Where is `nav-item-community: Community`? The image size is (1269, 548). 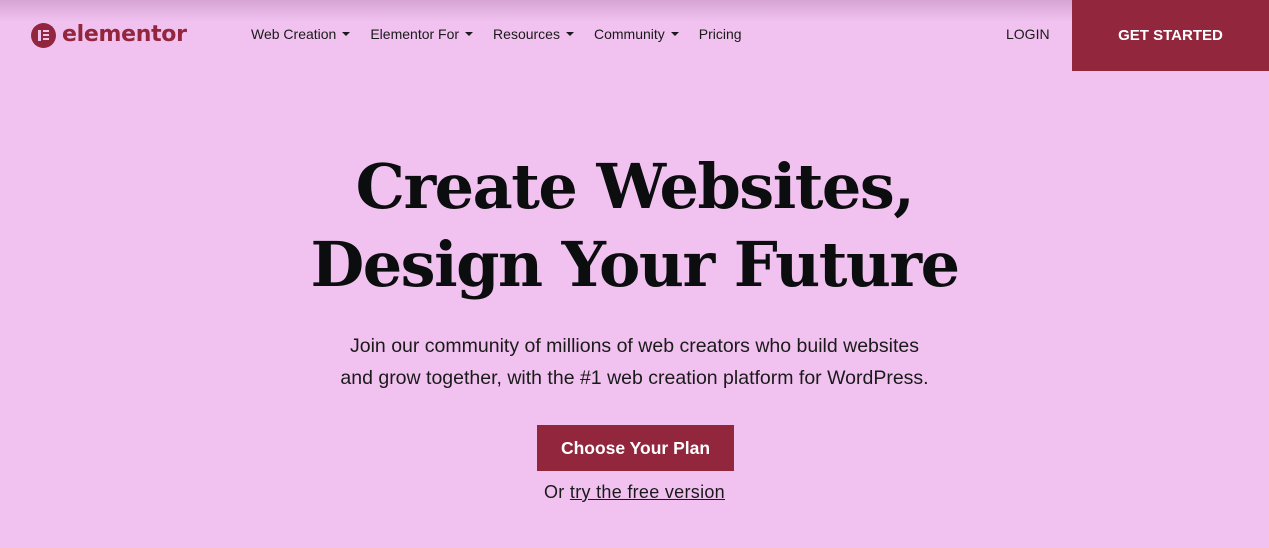
nav-item-community: Community is located at coordinates (636, 34).